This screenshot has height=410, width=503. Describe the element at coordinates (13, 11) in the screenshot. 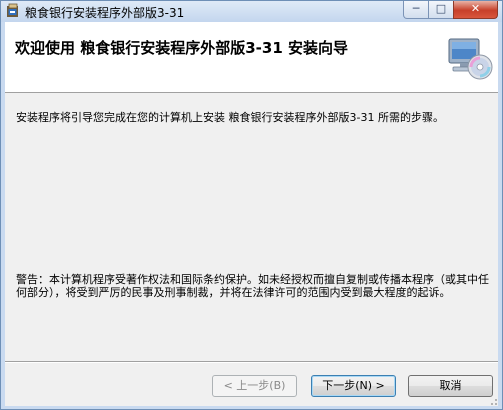

I see `installer-app-icon` at that location.